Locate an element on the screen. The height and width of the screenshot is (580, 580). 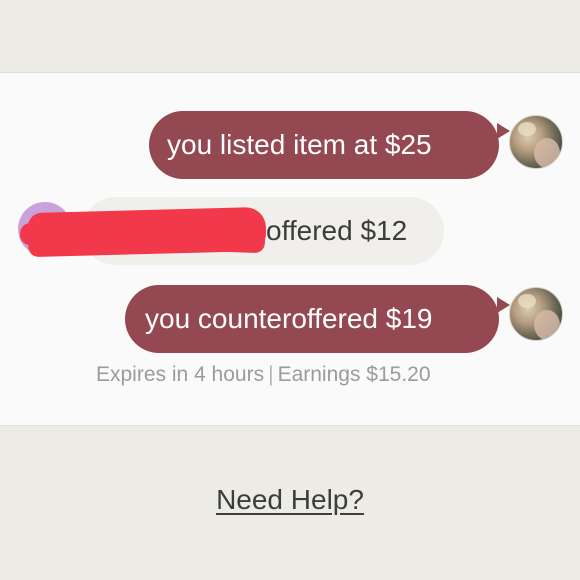
listed-message-bubble: you listed item at $25 is located at coordinates (329, 145).